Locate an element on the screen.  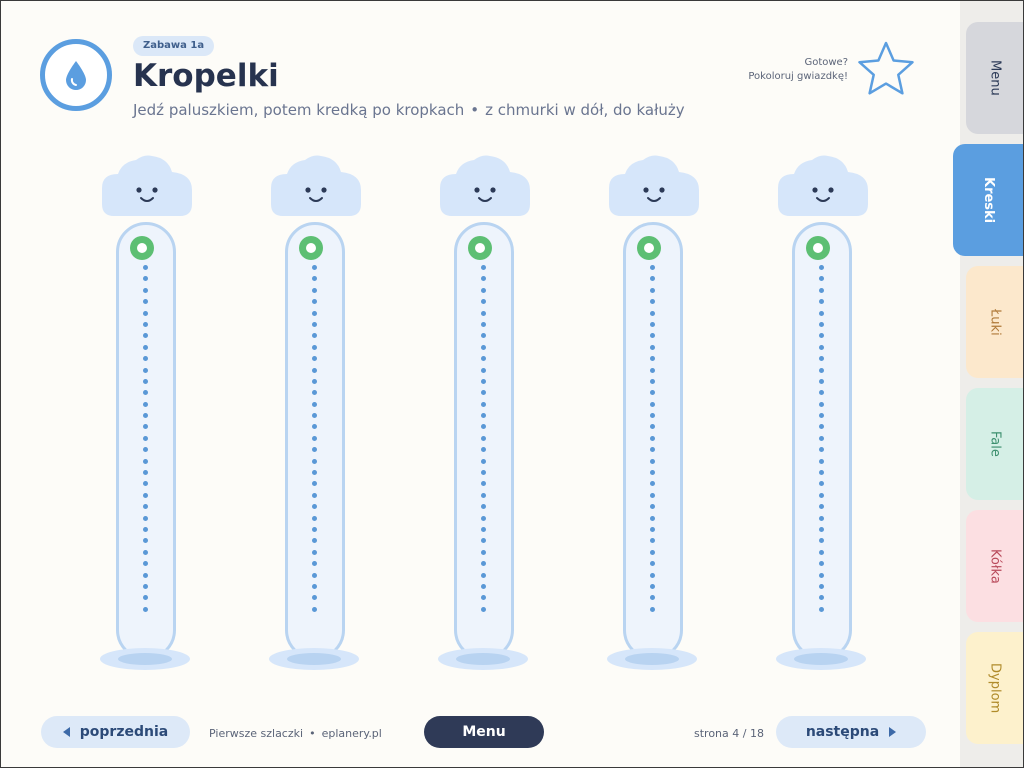
next-button: następna is located at coordinates (851, 732).